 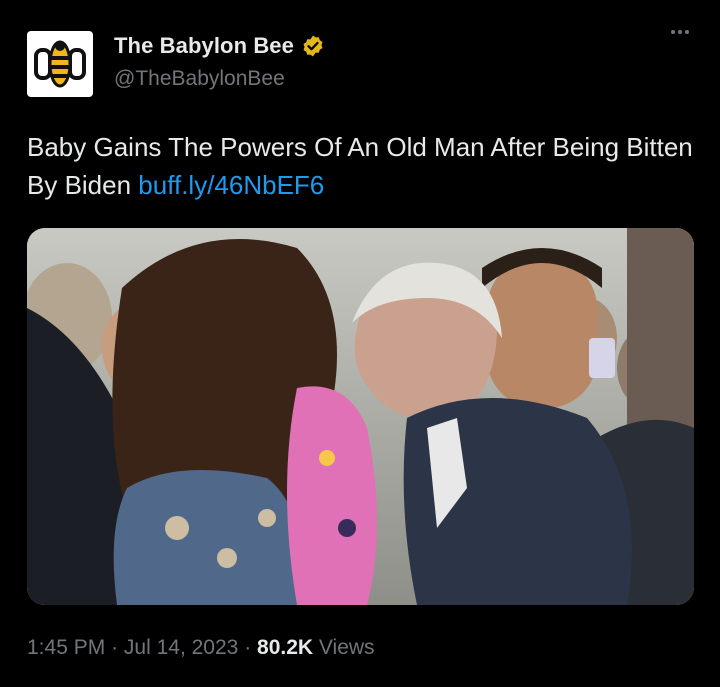 What do you see at coordinates (199, 79) in the screenshot?
I see `author-handle: @TheBabylonBee` at bounding box center [199, 79].